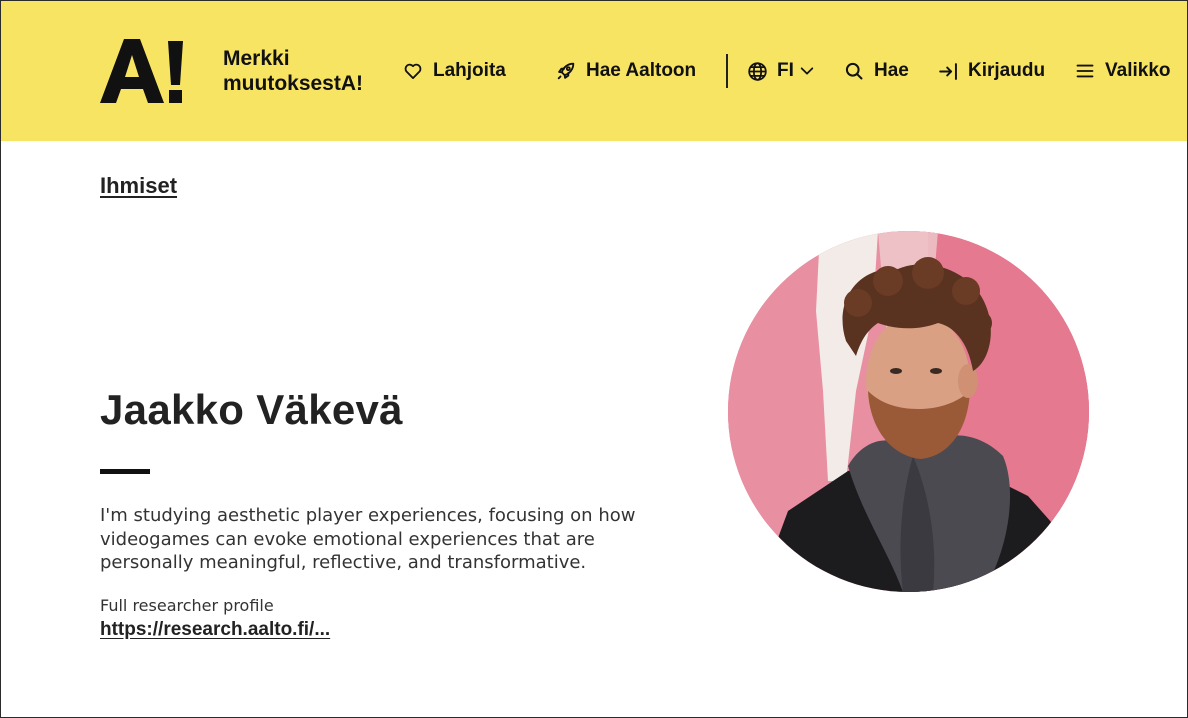  Describe the element at coordinates (187, 605) in the screenshot. I see `researcher-profile-label: Full researcher profile` at that location.